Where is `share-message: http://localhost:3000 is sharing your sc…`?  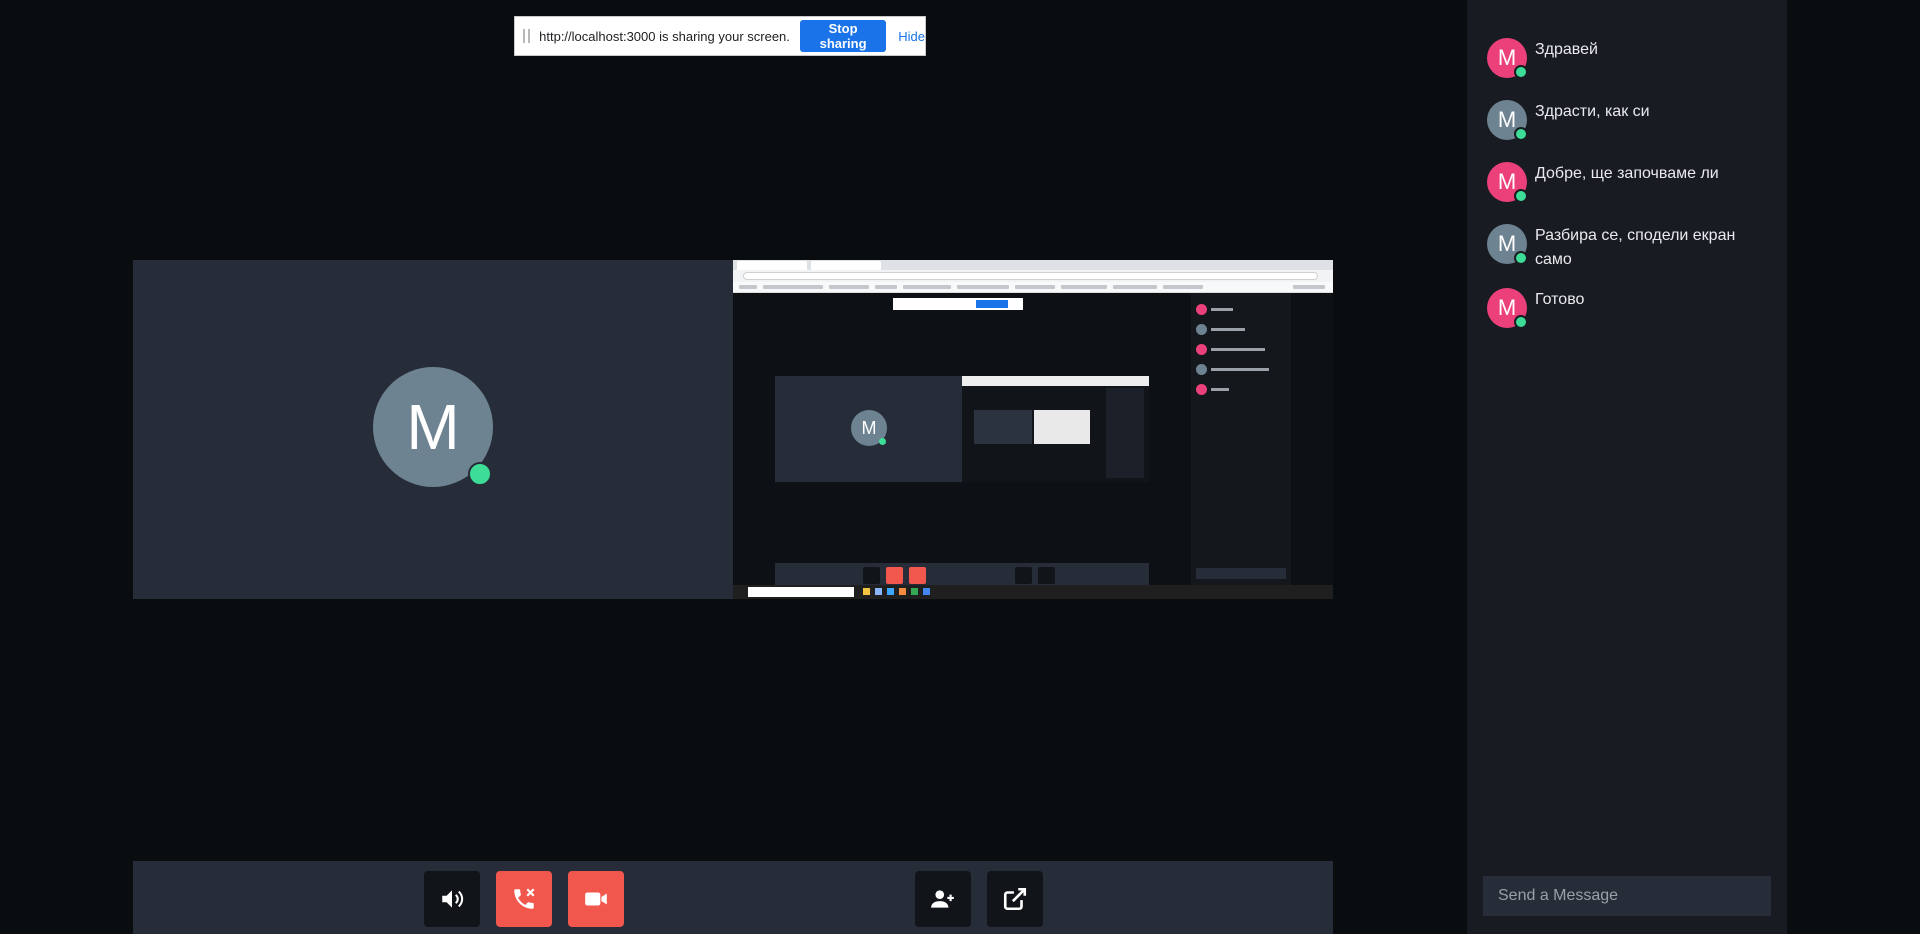
share-message: http://localhost:3000 is sharing your sc… is located at coordinates (664, 36).